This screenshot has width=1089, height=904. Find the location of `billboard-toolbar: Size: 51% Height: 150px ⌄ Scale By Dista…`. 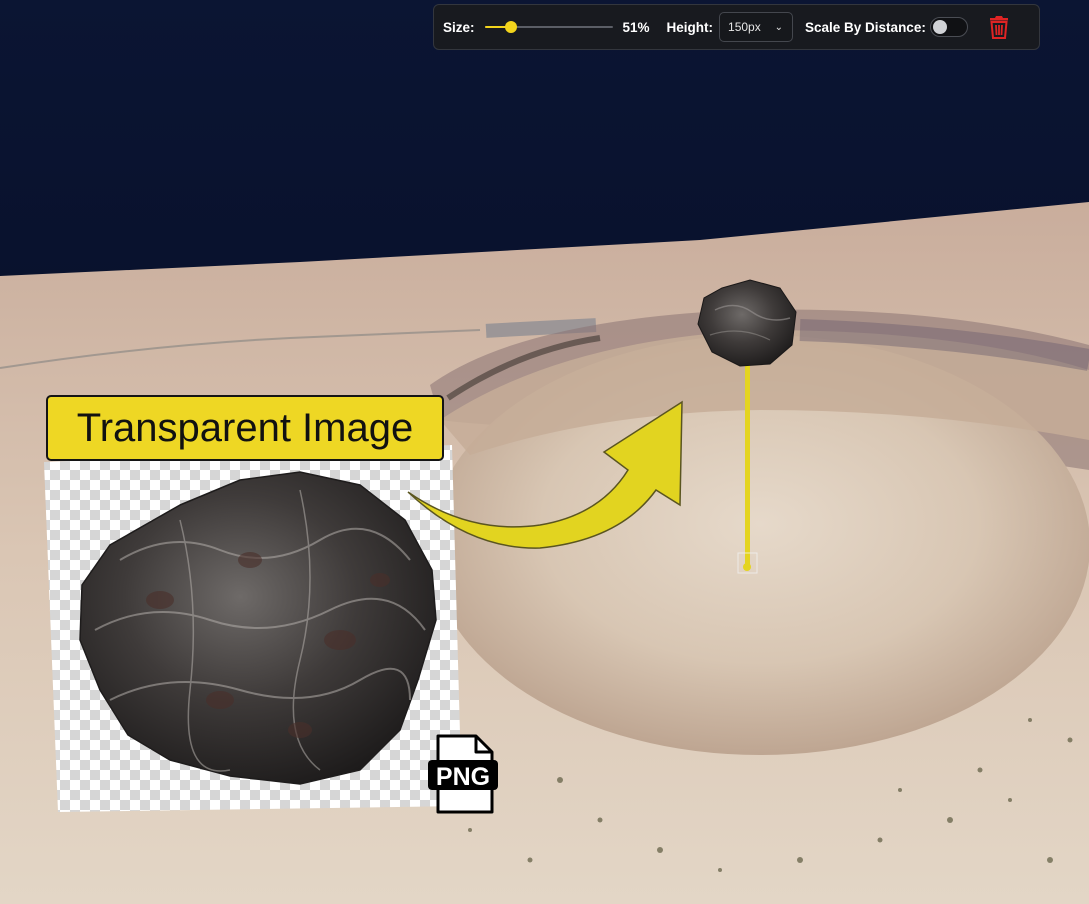

billboard-toolbar: Size: 51% Height: 150px ⌄ Scale By Dista… is located at coordinates (736, 27).